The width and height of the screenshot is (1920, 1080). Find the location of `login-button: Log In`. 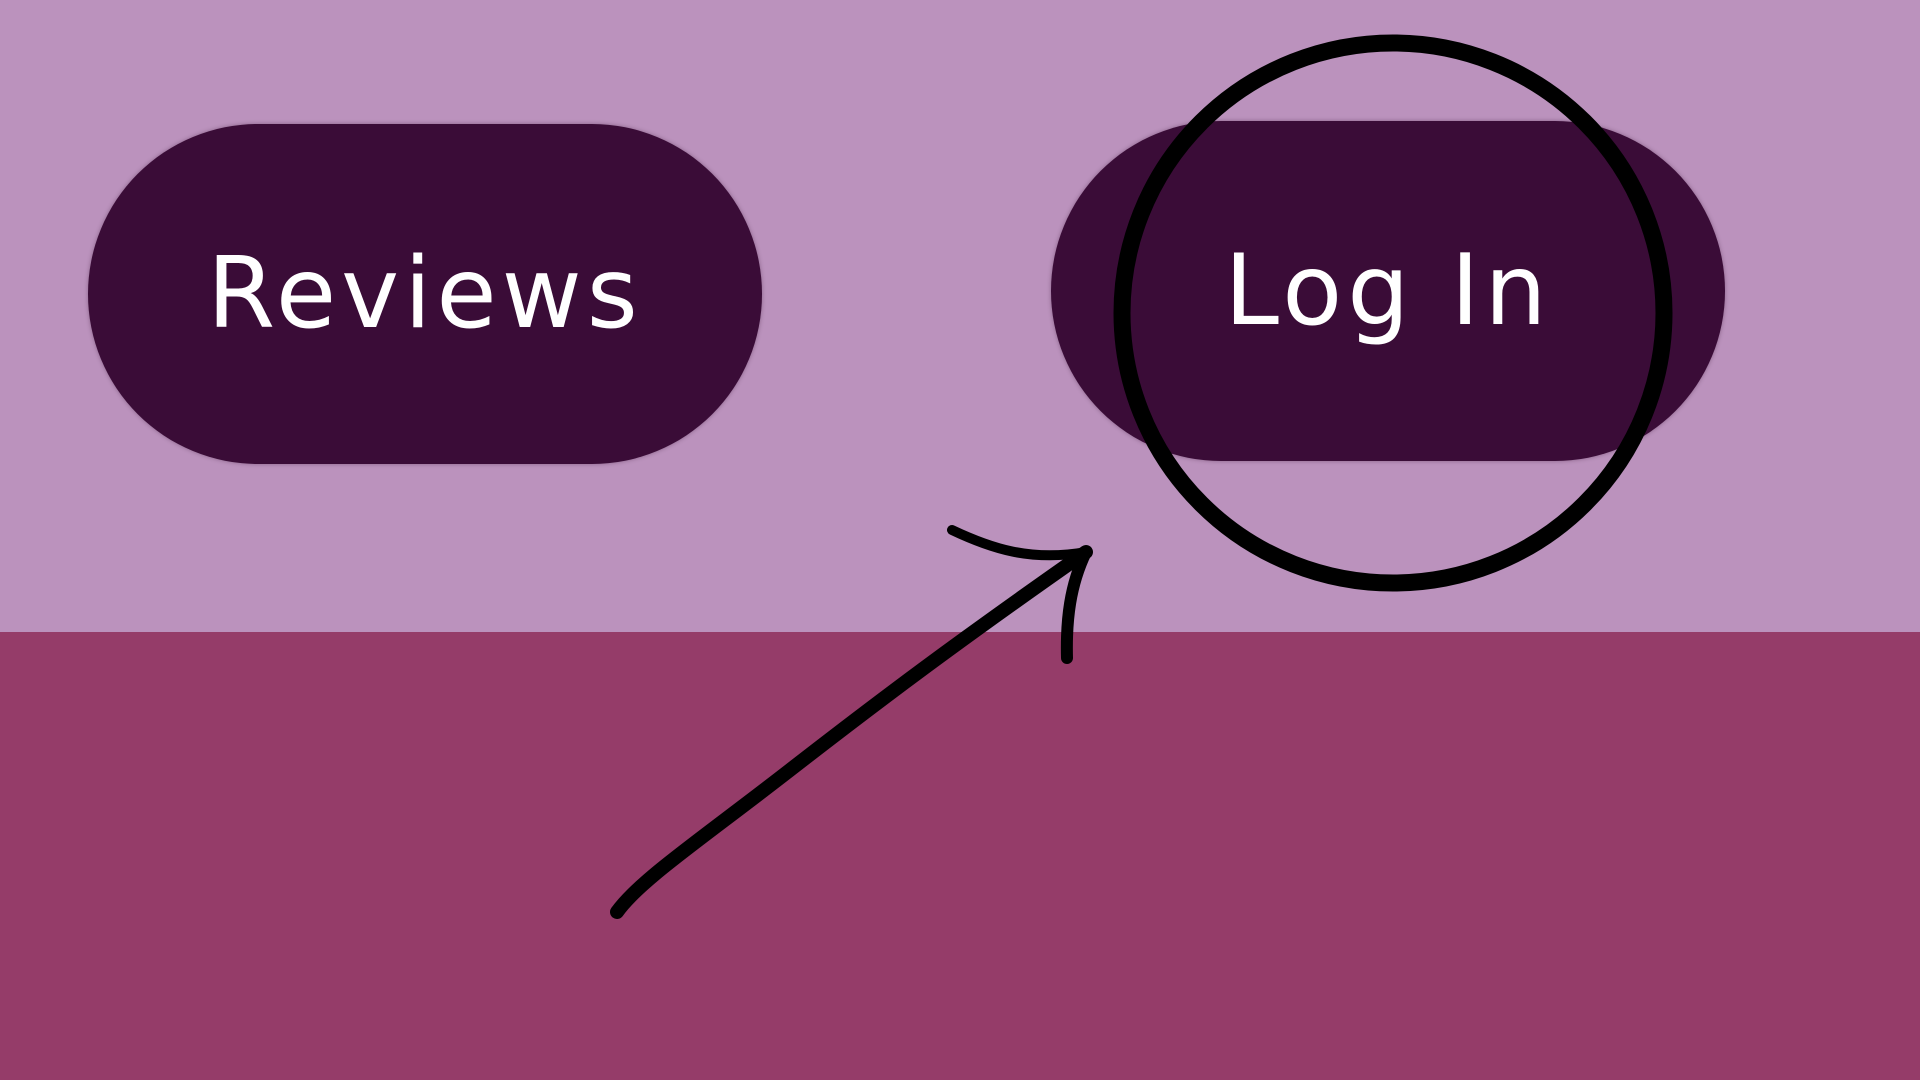

login-button: Log In is located at coordinates (1388, 291).